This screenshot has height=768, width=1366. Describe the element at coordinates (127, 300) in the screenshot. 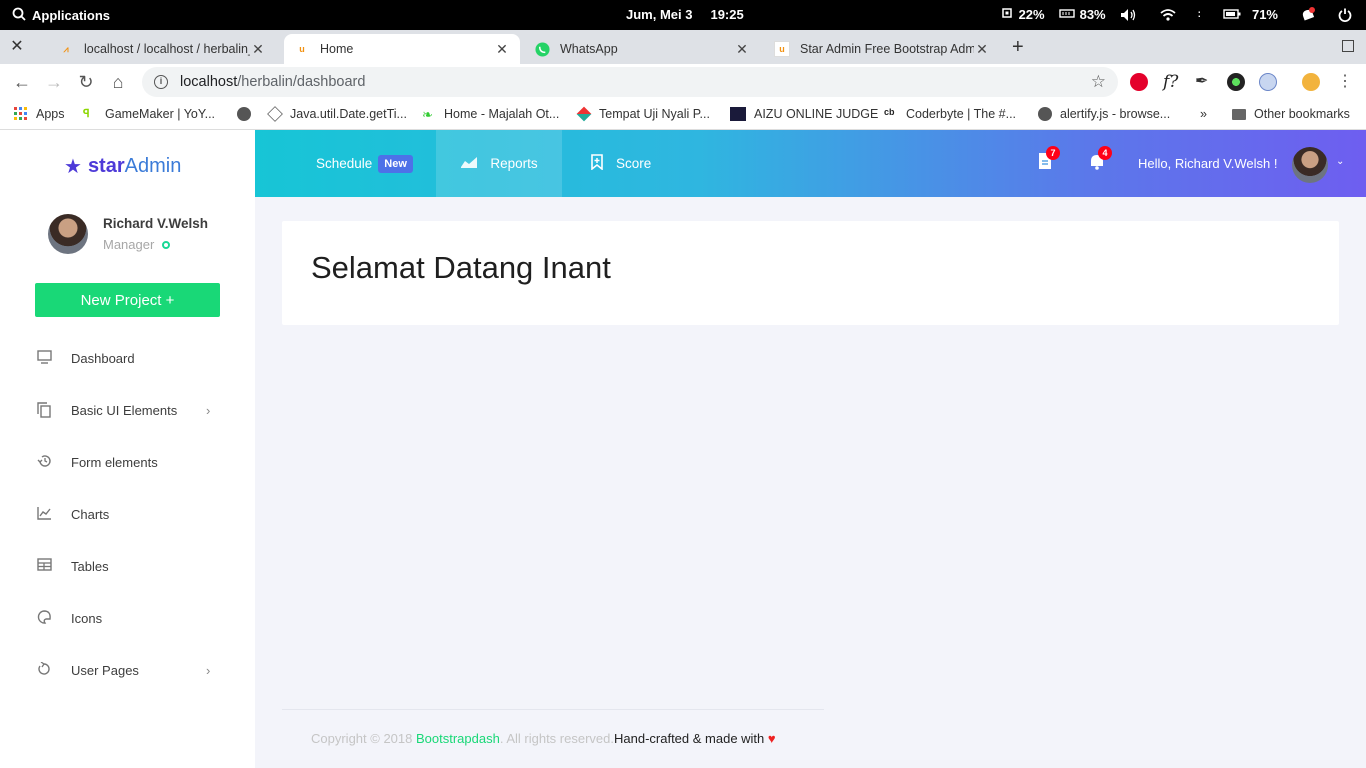

I see `new-project-button: New Project +` at that location.